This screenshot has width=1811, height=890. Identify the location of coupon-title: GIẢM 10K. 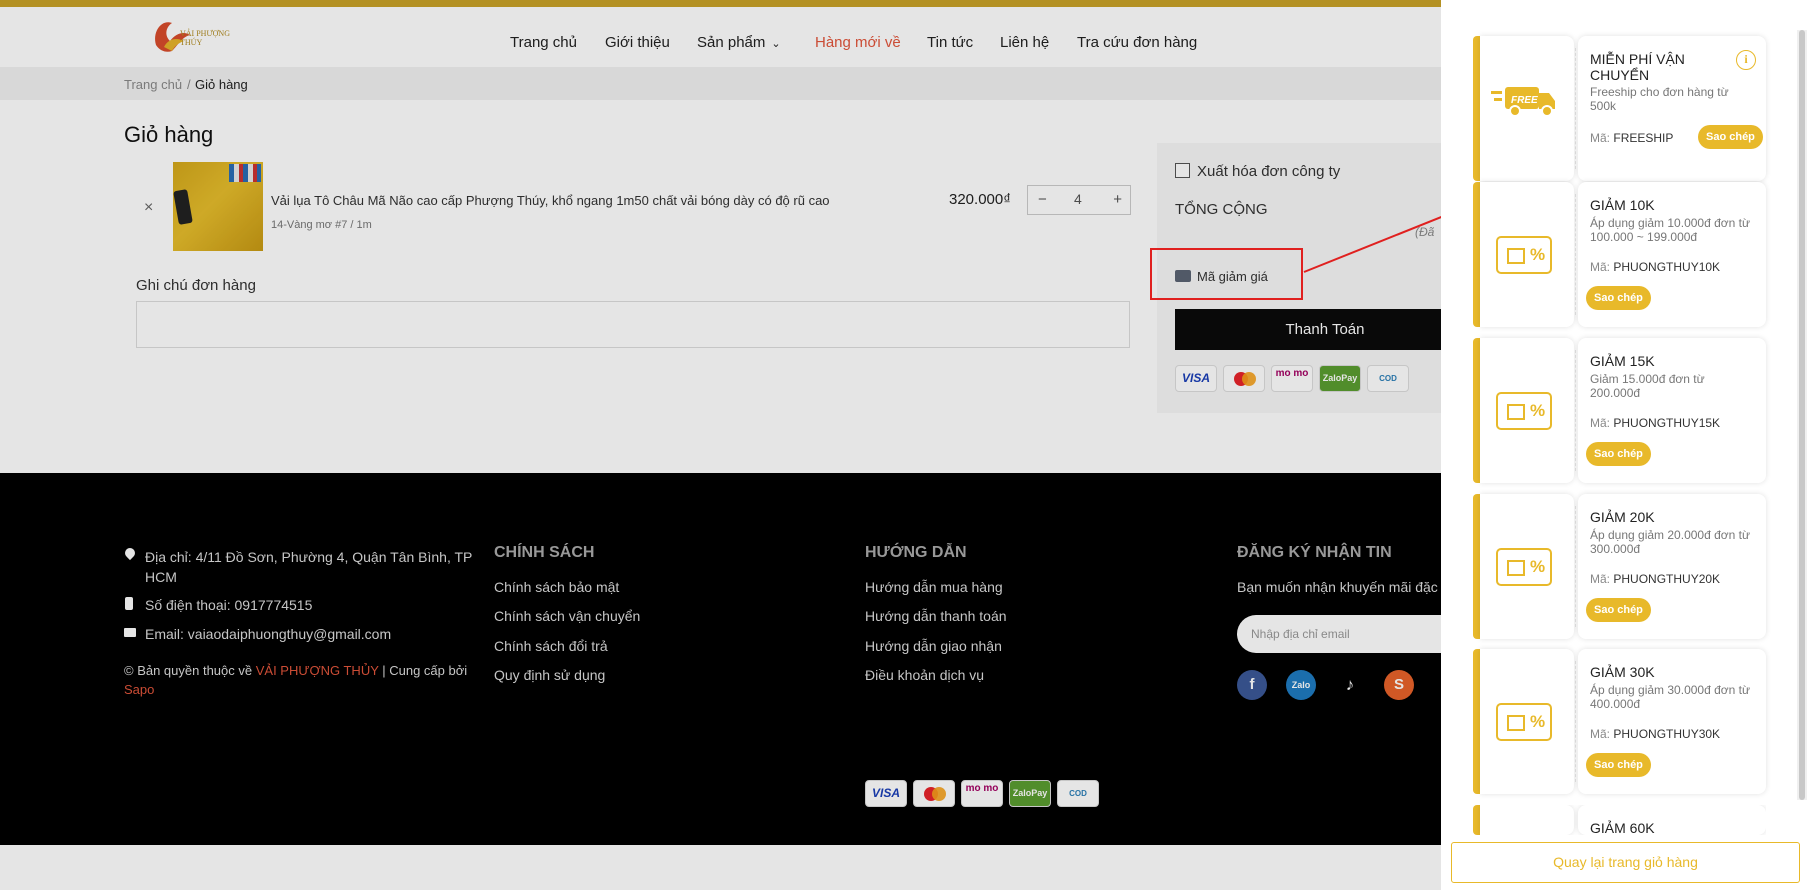
(1622, 205).